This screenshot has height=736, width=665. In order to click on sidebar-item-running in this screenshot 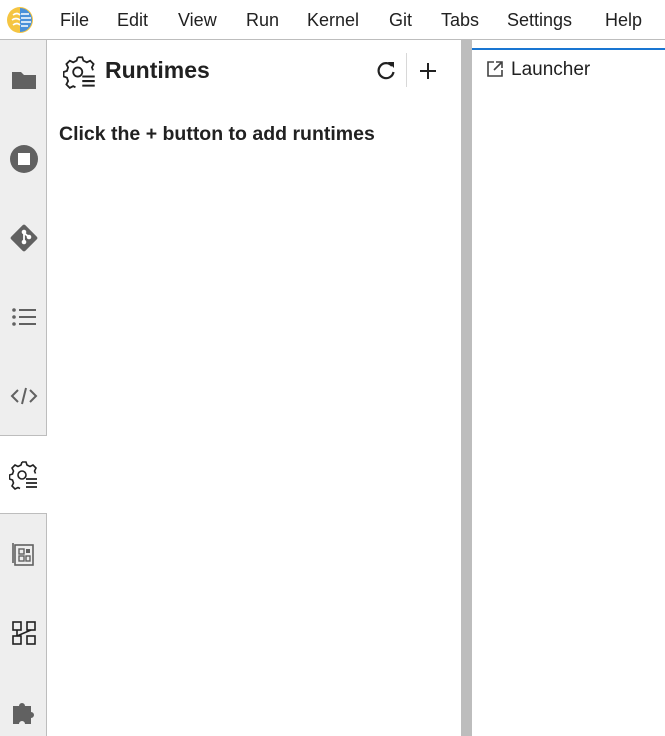, I will do `click(23, 158)`.